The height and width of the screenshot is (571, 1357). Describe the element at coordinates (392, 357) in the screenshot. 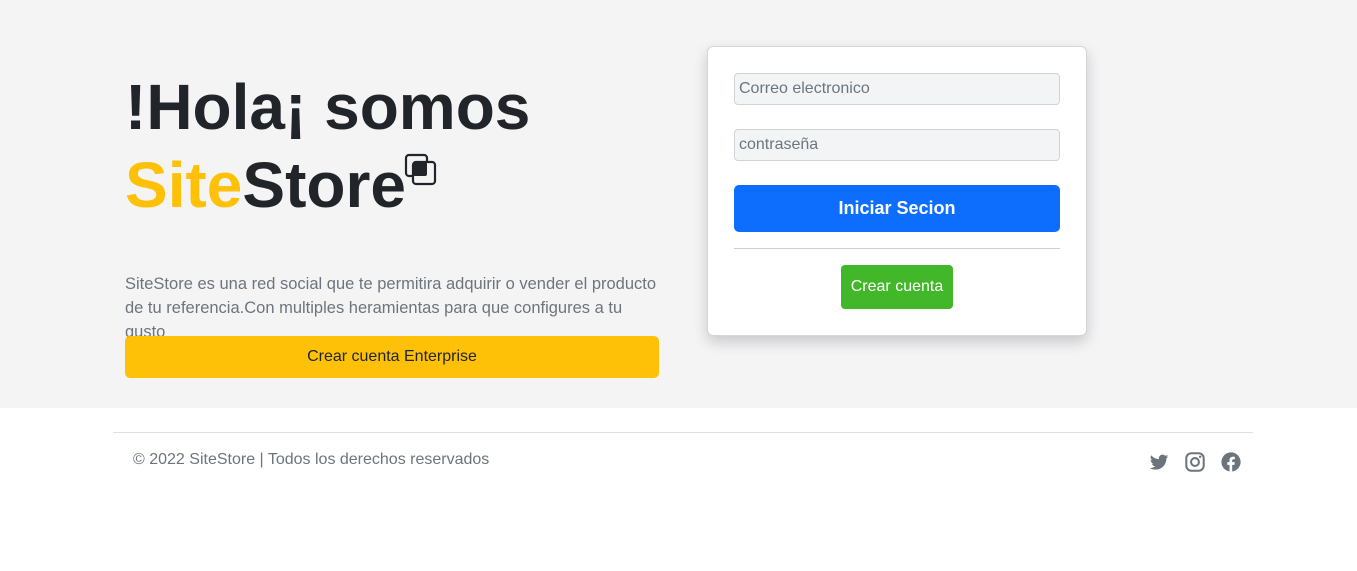

I see `create-enterprise-account-button: Crear cuenta Enterprise` at that location.